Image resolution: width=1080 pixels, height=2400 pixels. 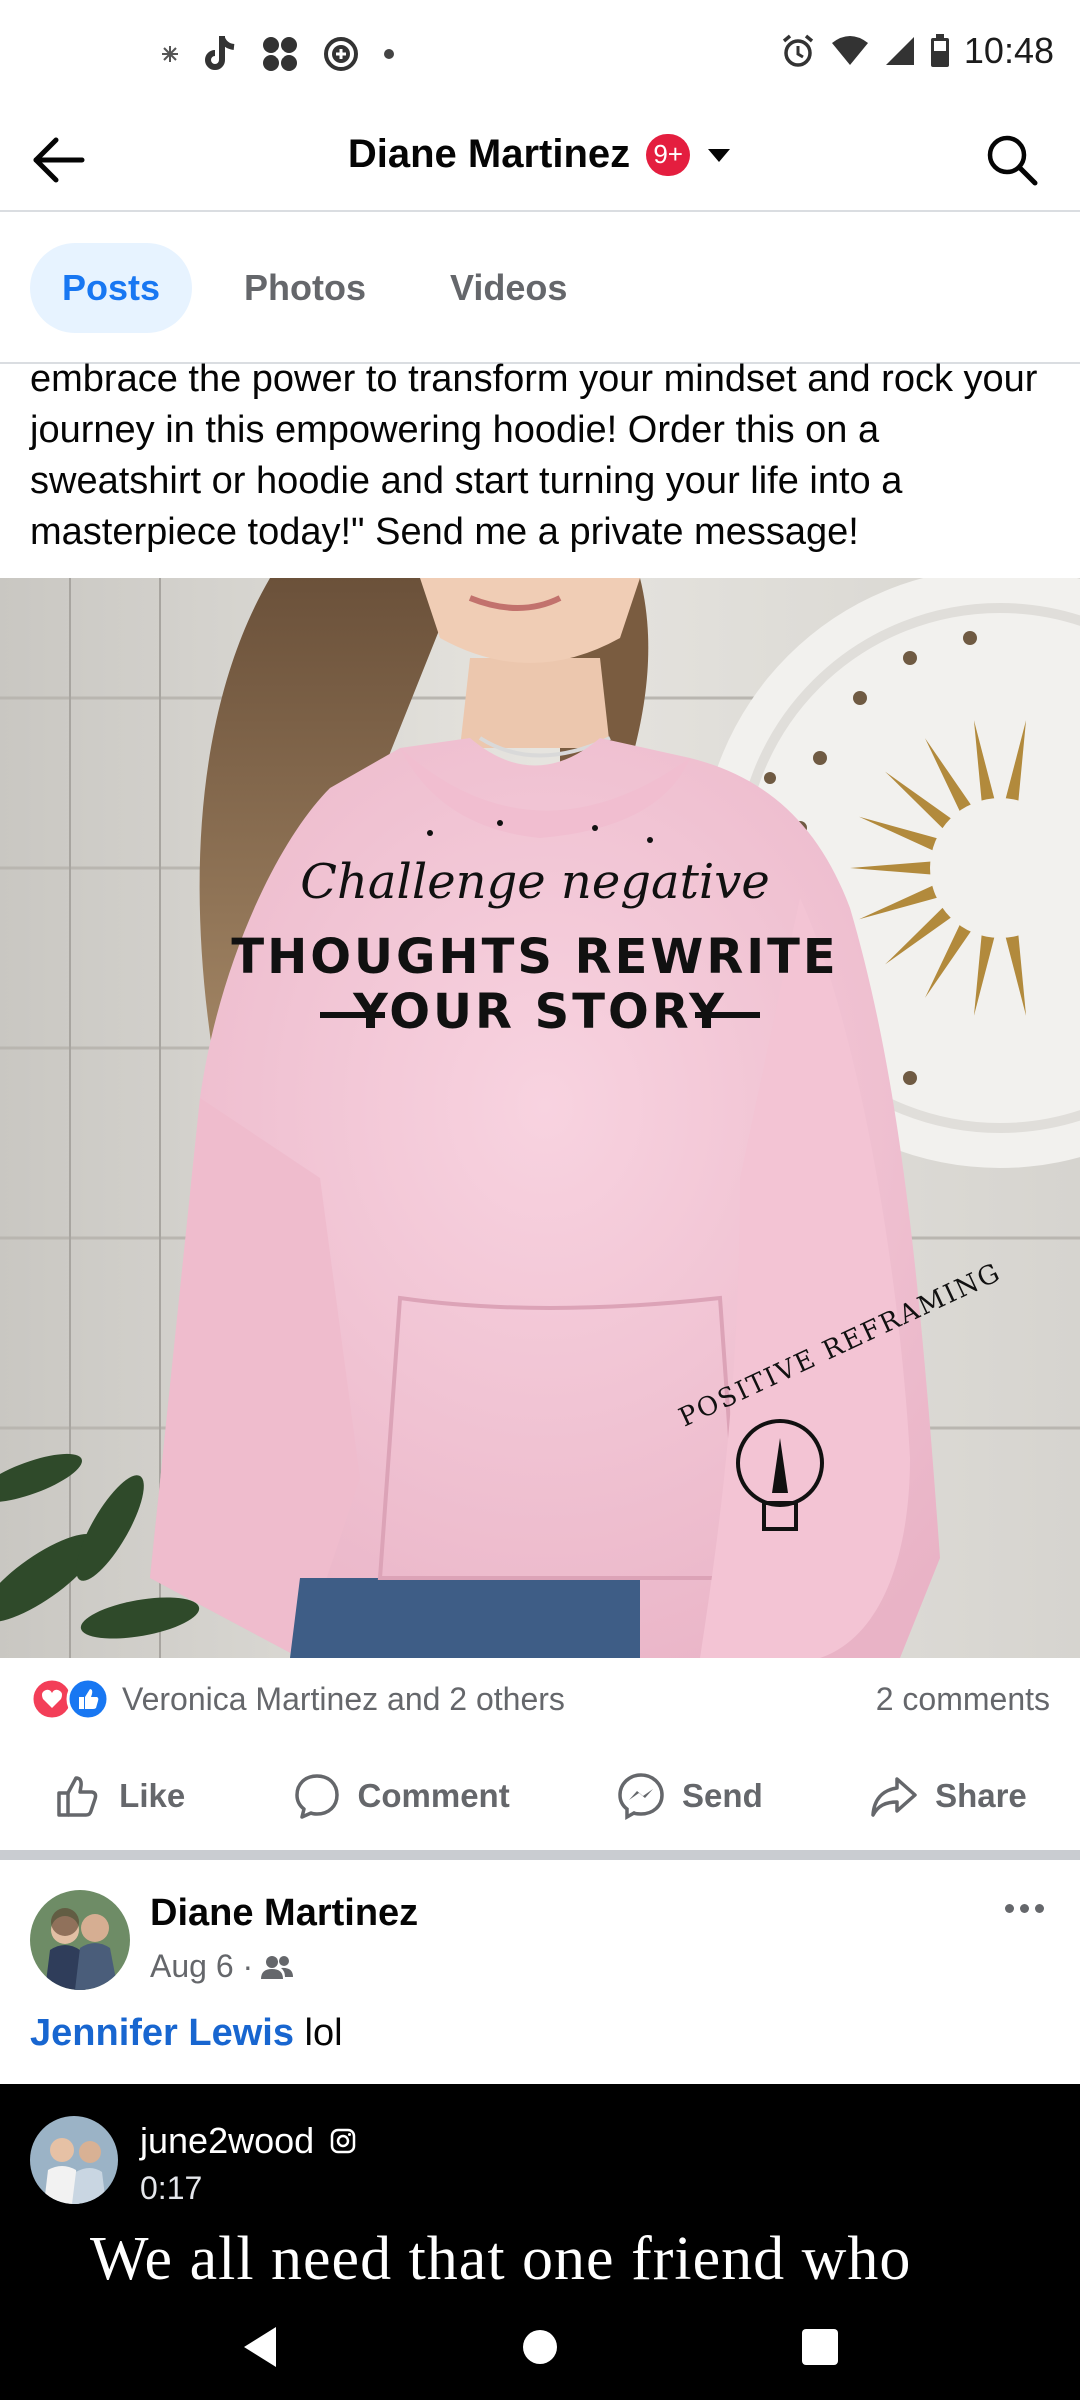 I want to click on post-body-text: lol, so click(x=318, y=2033).